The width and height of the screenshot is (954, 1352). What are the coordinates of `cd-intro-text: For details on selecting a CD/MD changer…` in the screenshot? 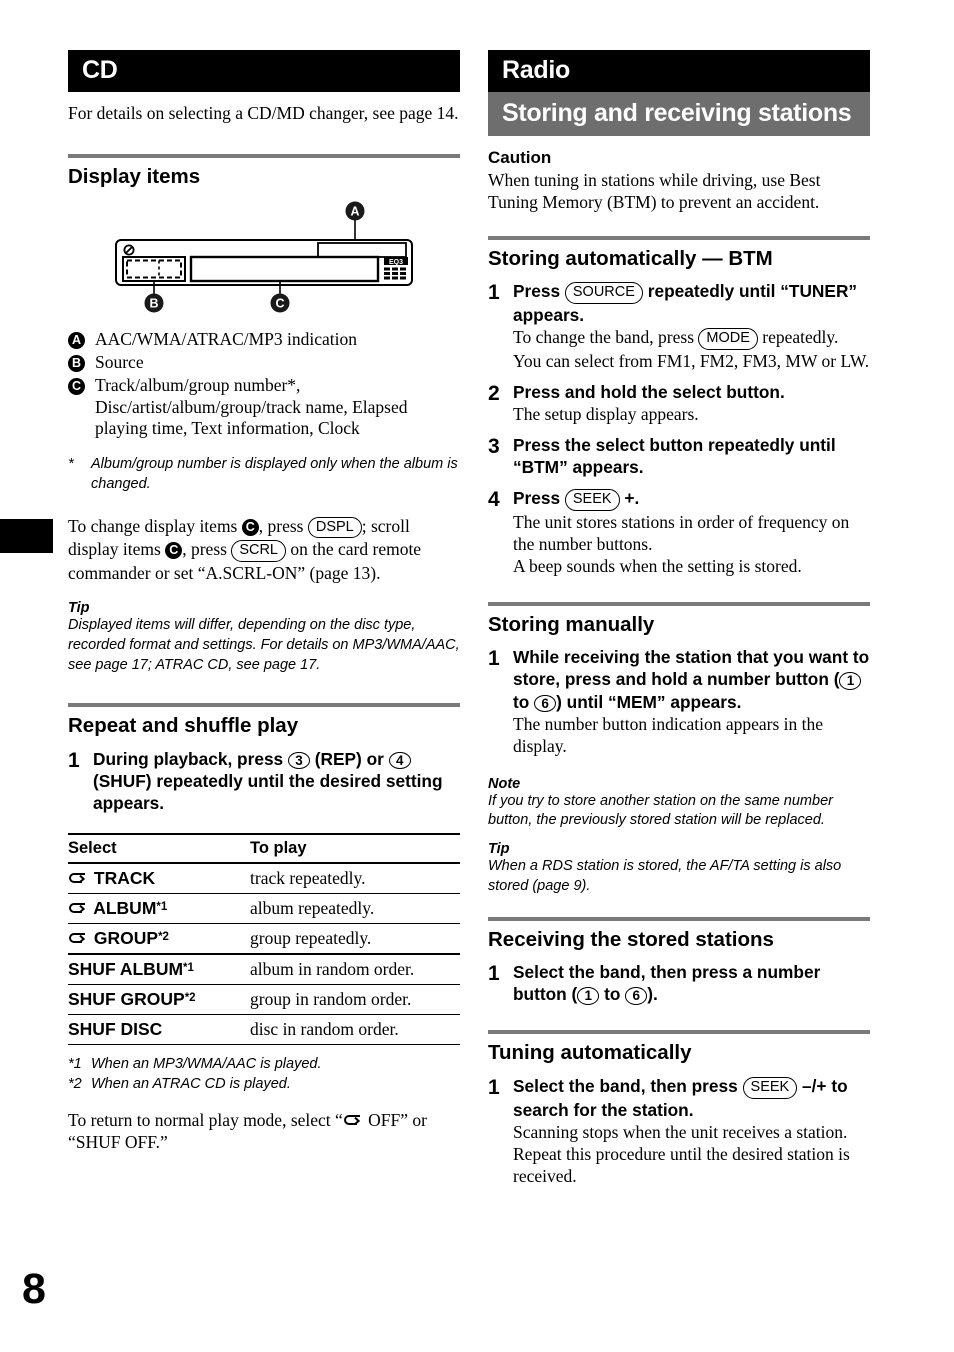 It's located at (263, 113).